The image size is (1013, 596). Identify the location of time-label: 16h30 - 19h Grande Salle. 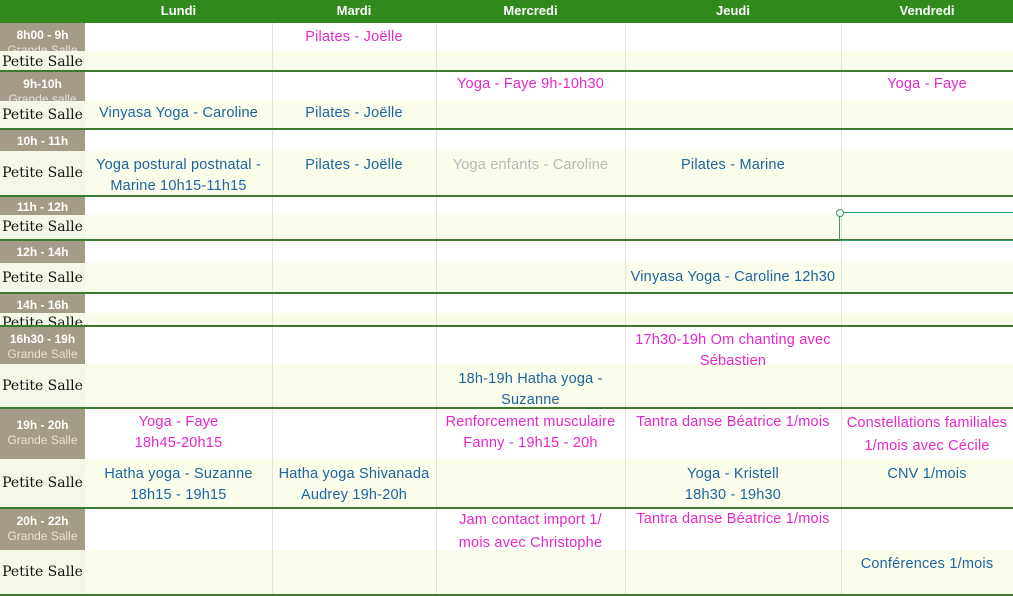
(42, 345).